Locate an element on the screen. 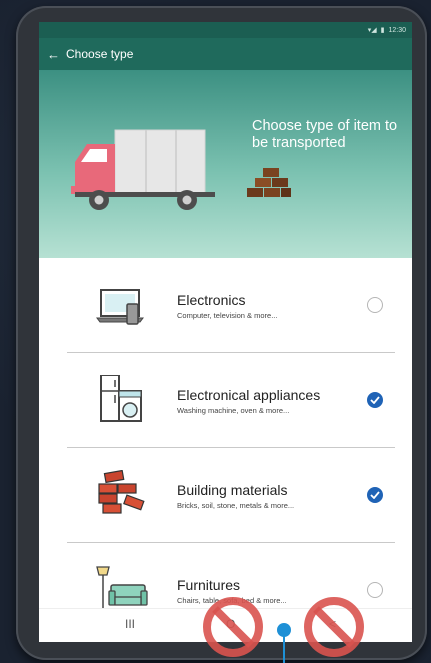  item-name: Electronical appliances is located at coordinates (249, 395).